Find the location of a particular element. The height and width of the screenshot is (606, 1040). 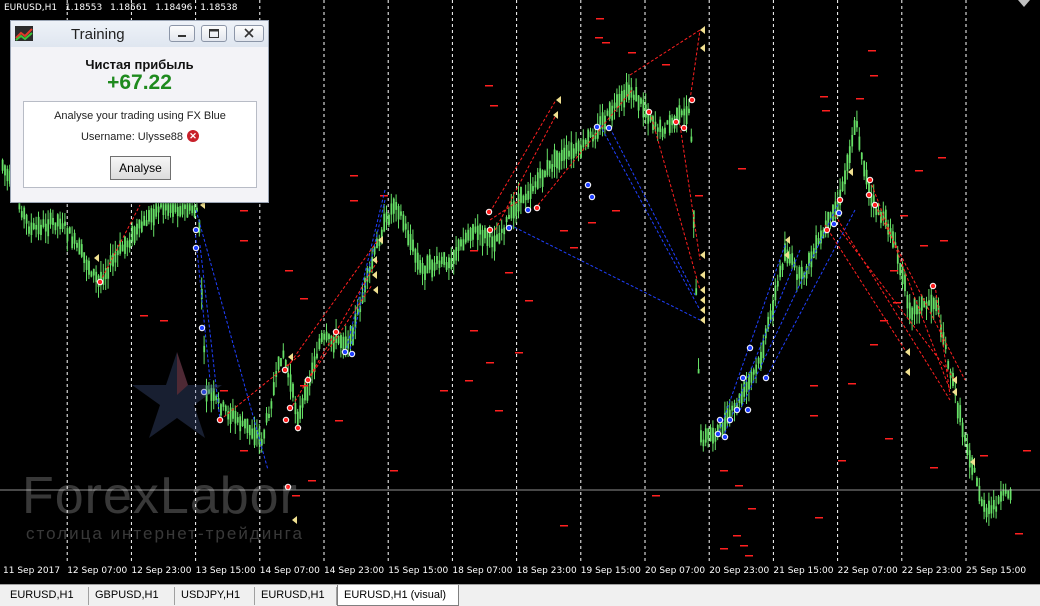

dialog-titlebar: Training is located at coordinates (139, 34).